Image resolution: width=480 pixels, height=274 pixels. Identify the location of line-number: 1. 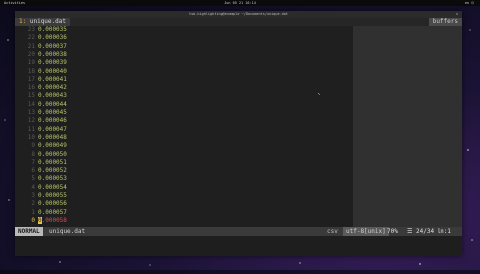
(33, 212).